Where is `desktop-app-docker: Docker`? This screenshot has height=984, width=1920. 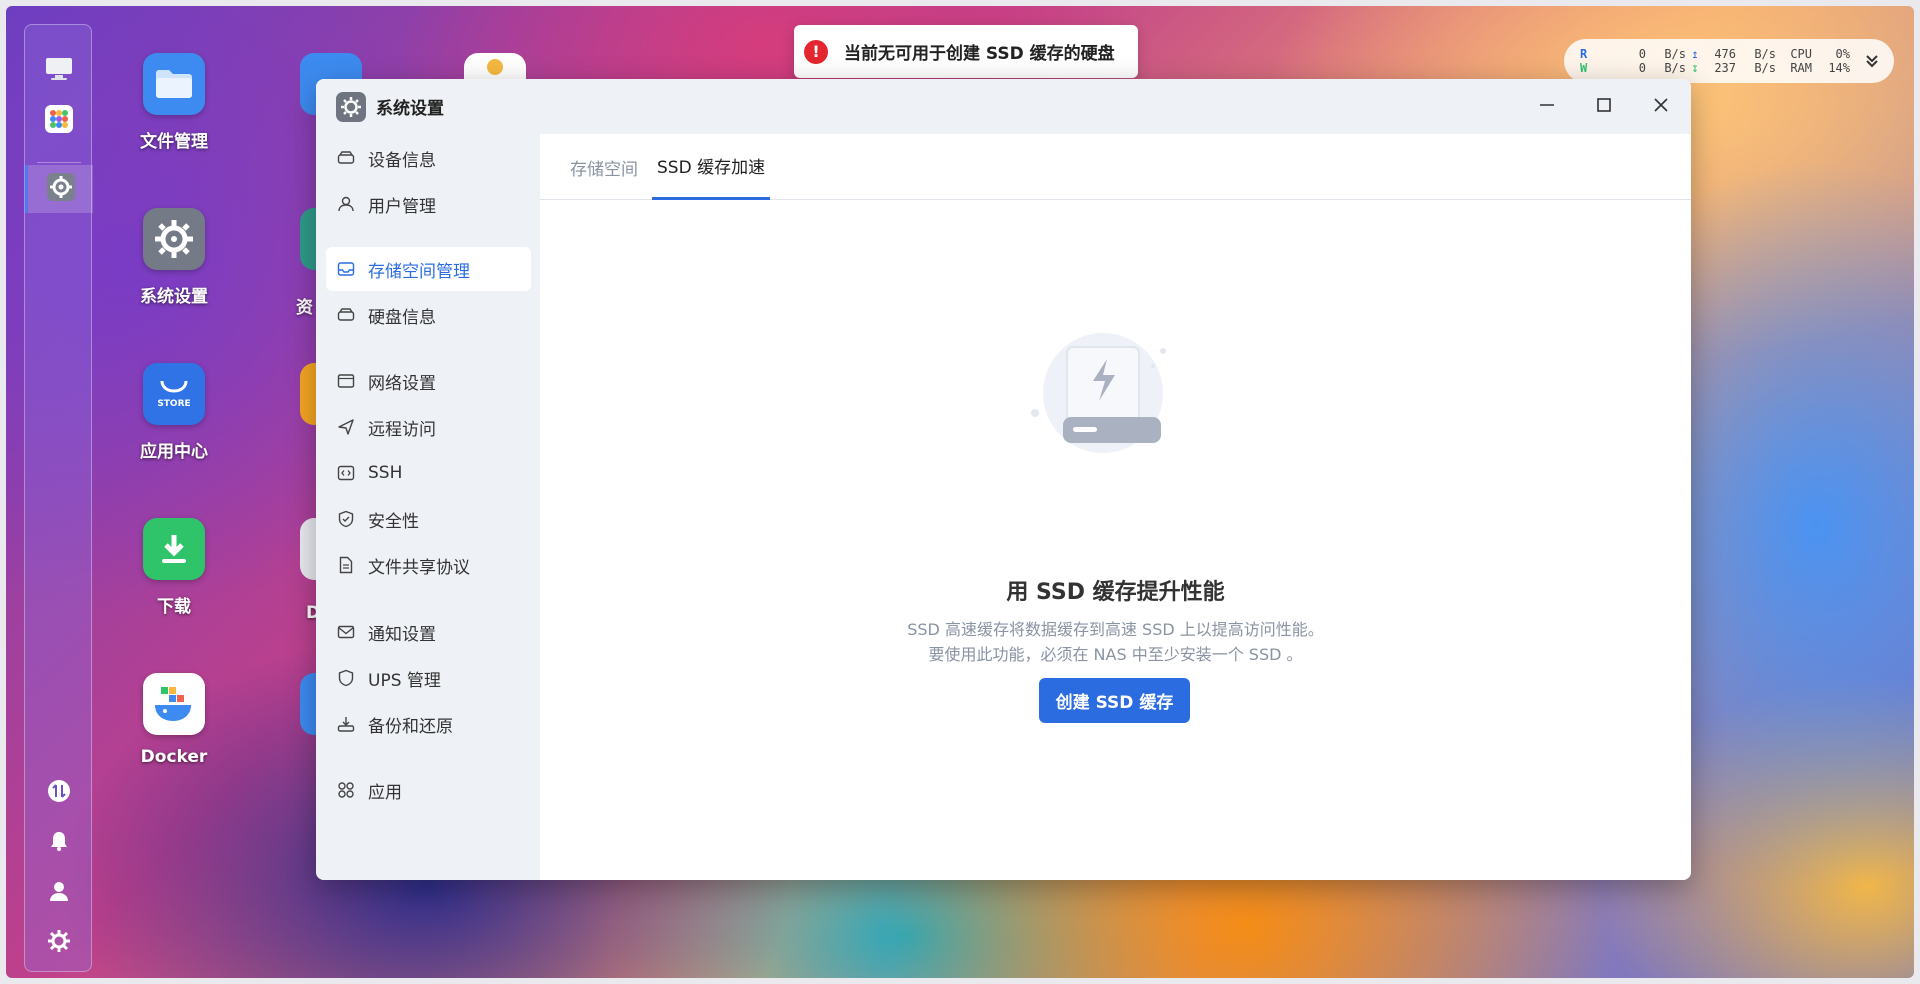 desktop-app-docker: Docker is located at coordinates (174, 720).